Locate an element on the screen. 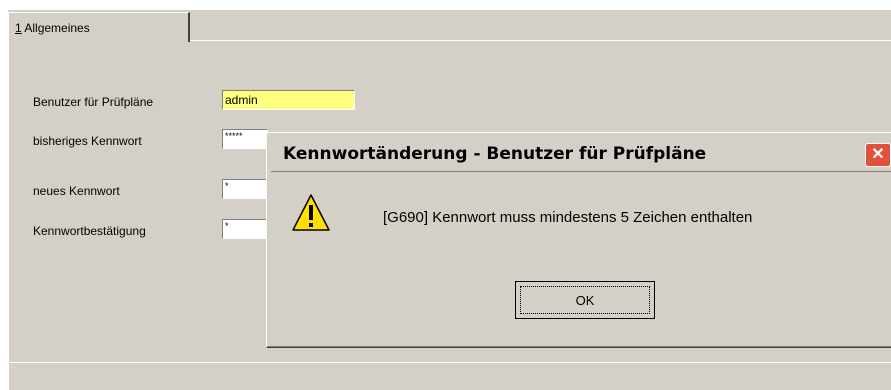 This screenshot has height=390, width=891. warning-icon is located at coordinates (311, 214).